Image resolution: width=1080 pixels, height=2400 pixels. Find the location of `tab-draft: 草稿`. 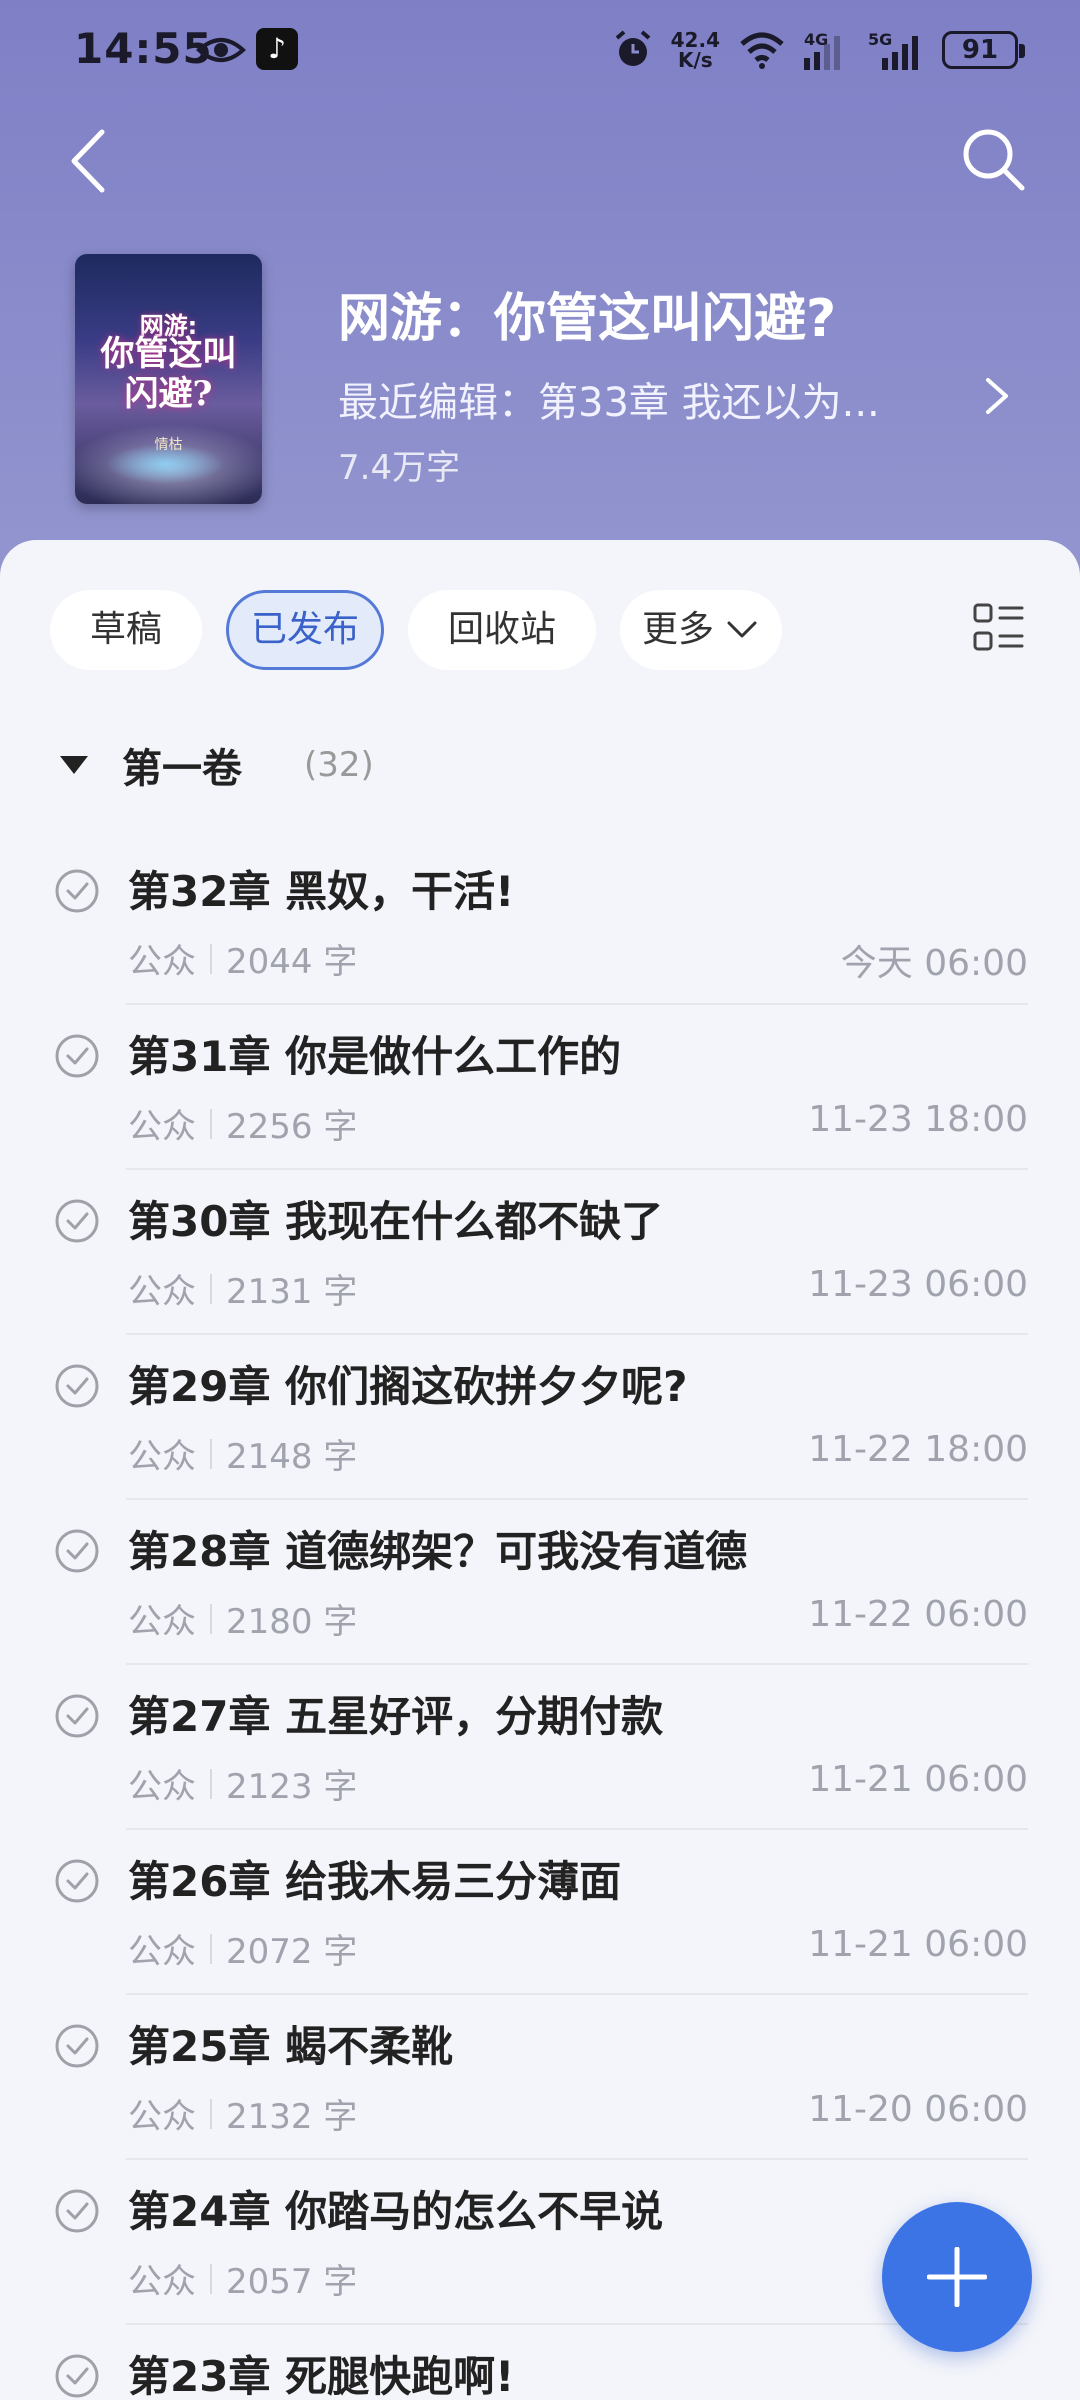

tab-draft: 草稿 is located at coordinates (126, 630).